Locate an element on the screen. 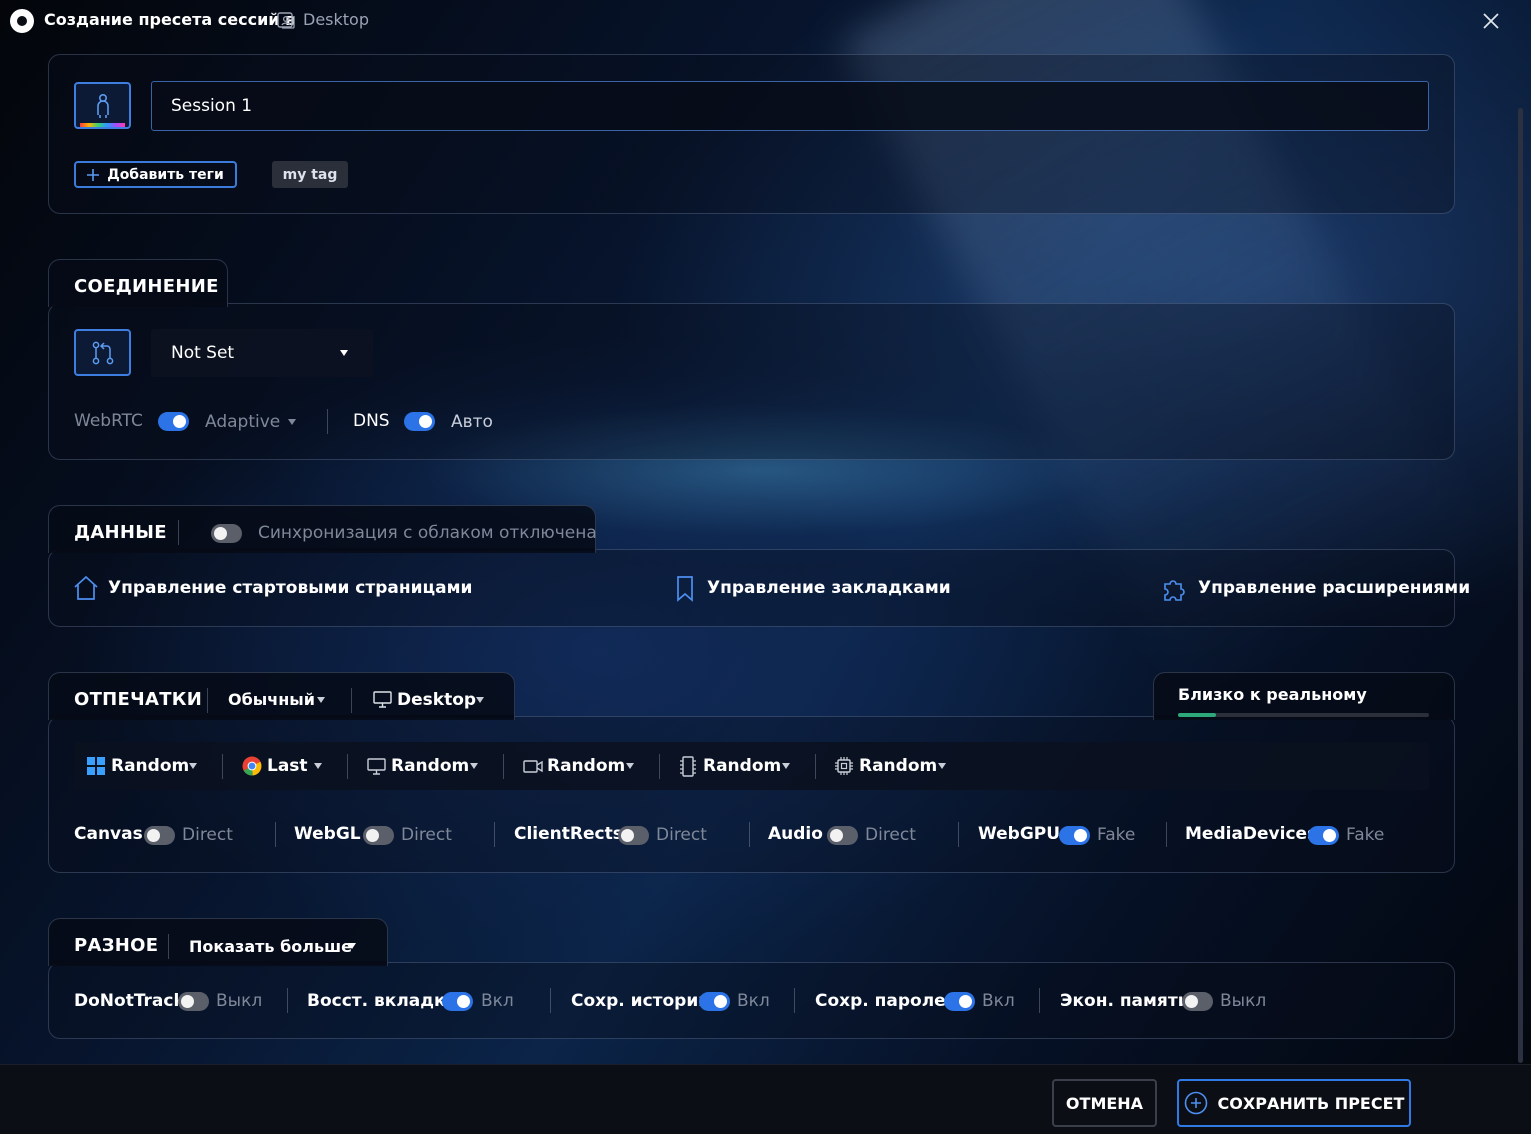 This screenshot has width=1531, height=1134. donottrack-state: Выкл is located at coordinates (239, 1001).